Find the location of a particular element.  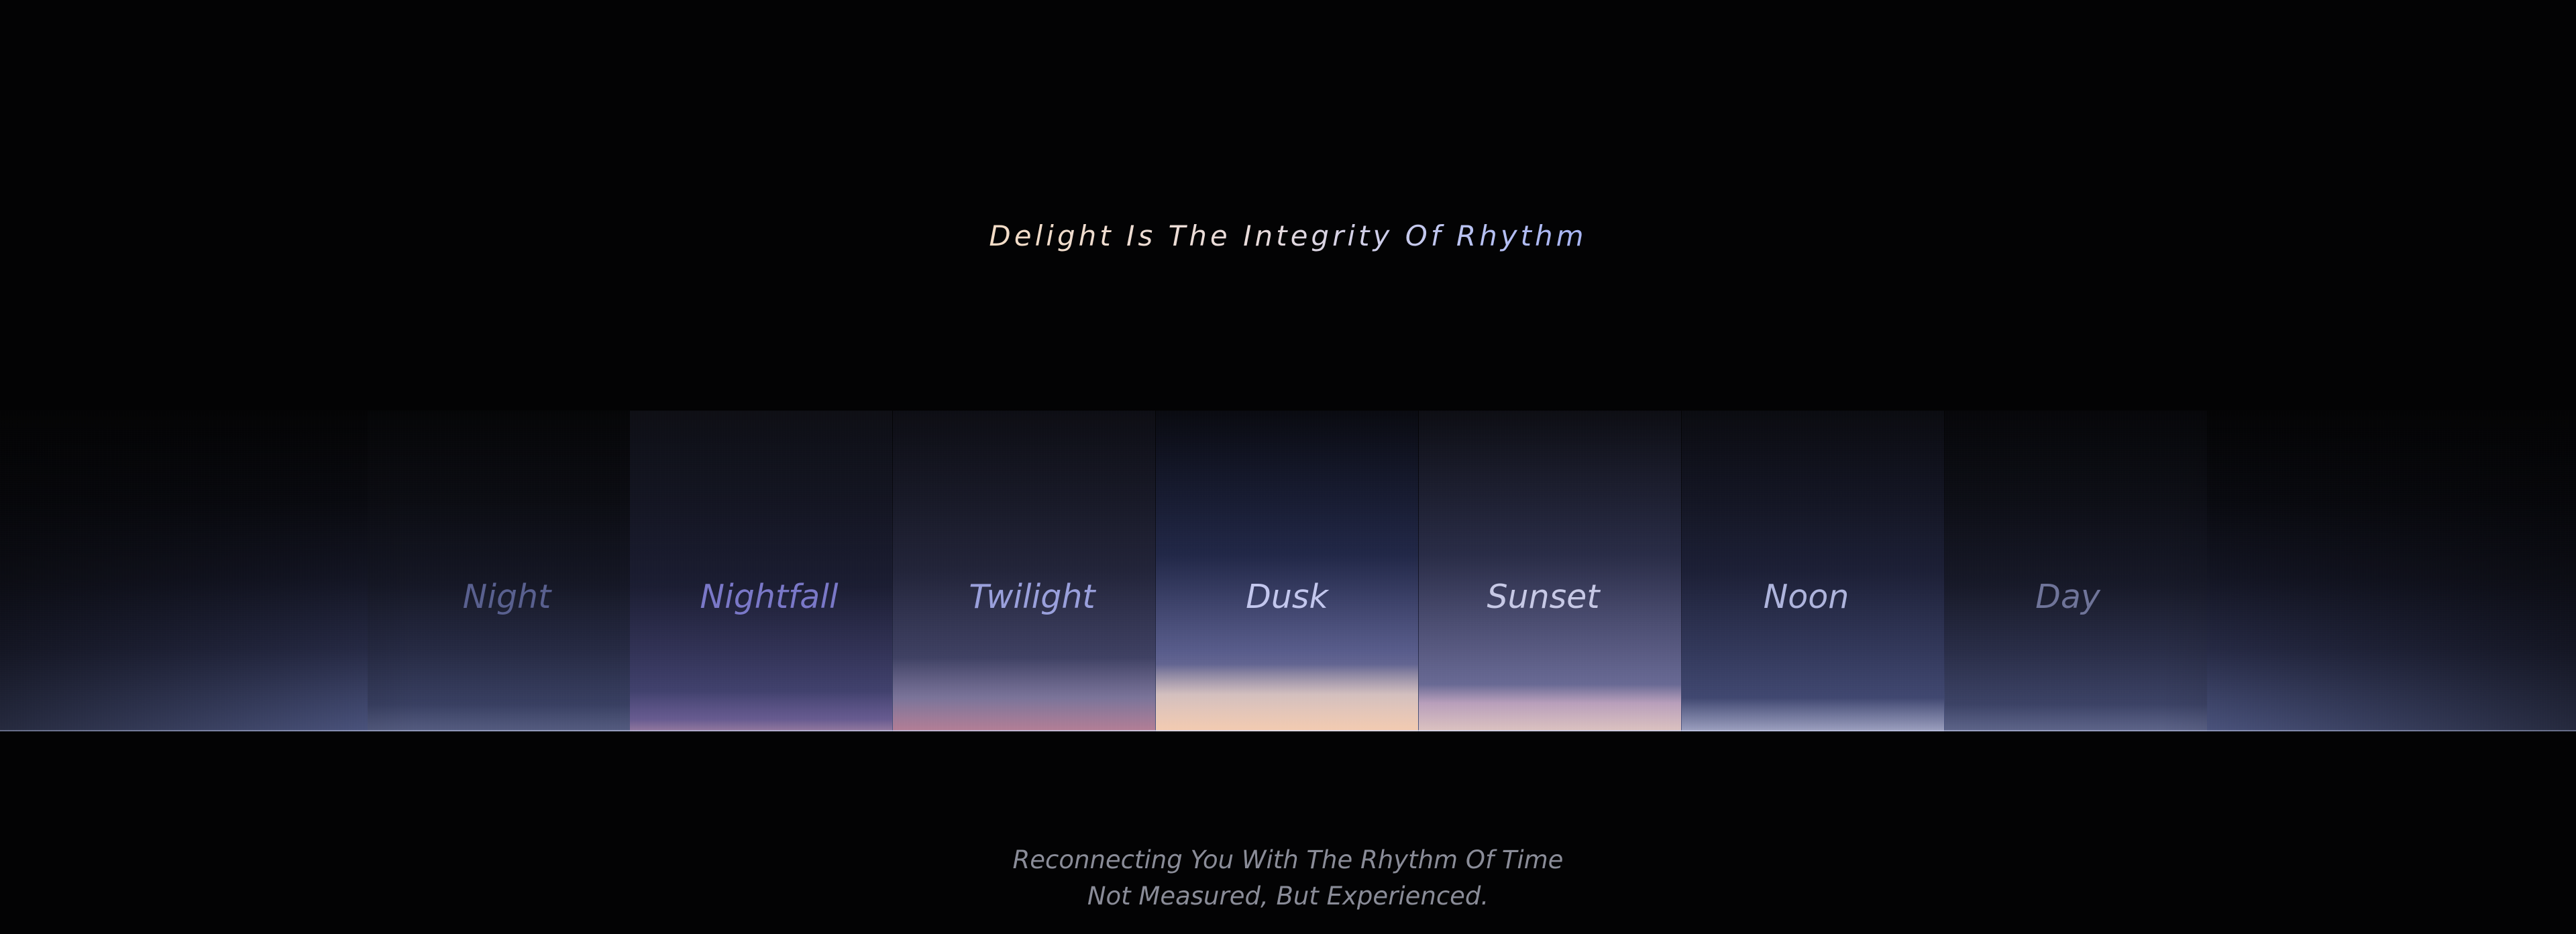

phase-label-dusk: Dusk is located at coordinates (1287, 597).